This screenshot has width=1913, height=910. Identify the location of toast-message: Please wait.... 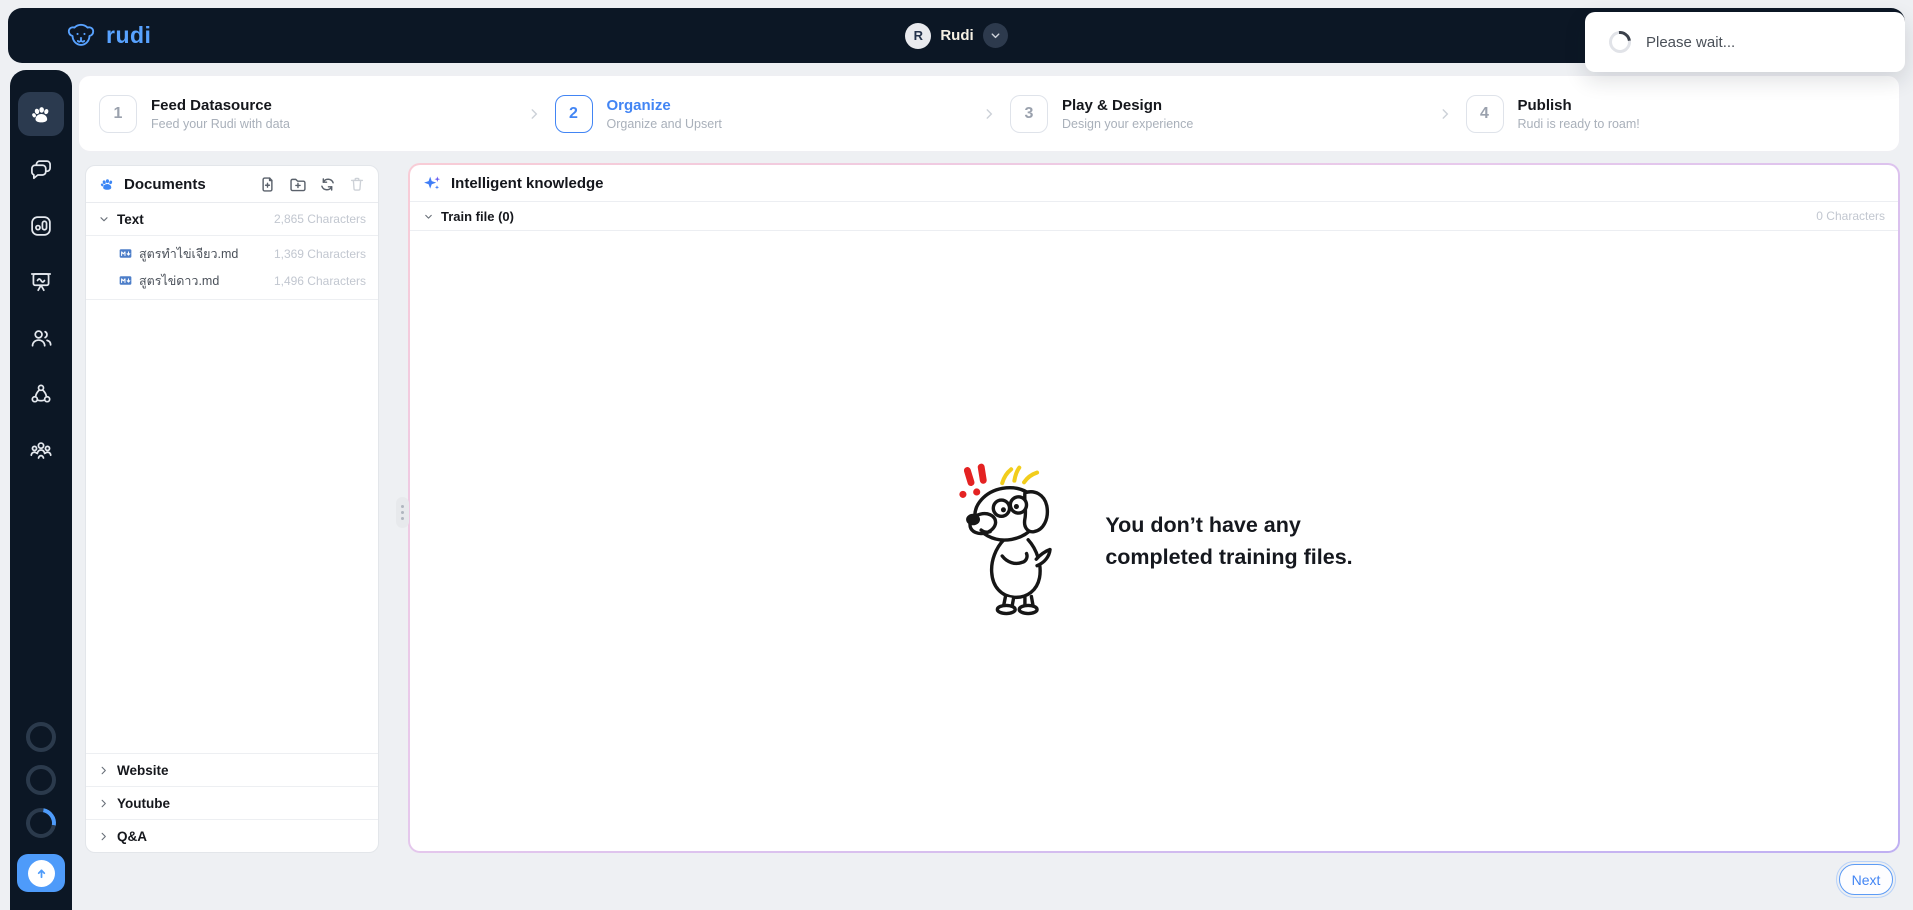
(1691, 42).